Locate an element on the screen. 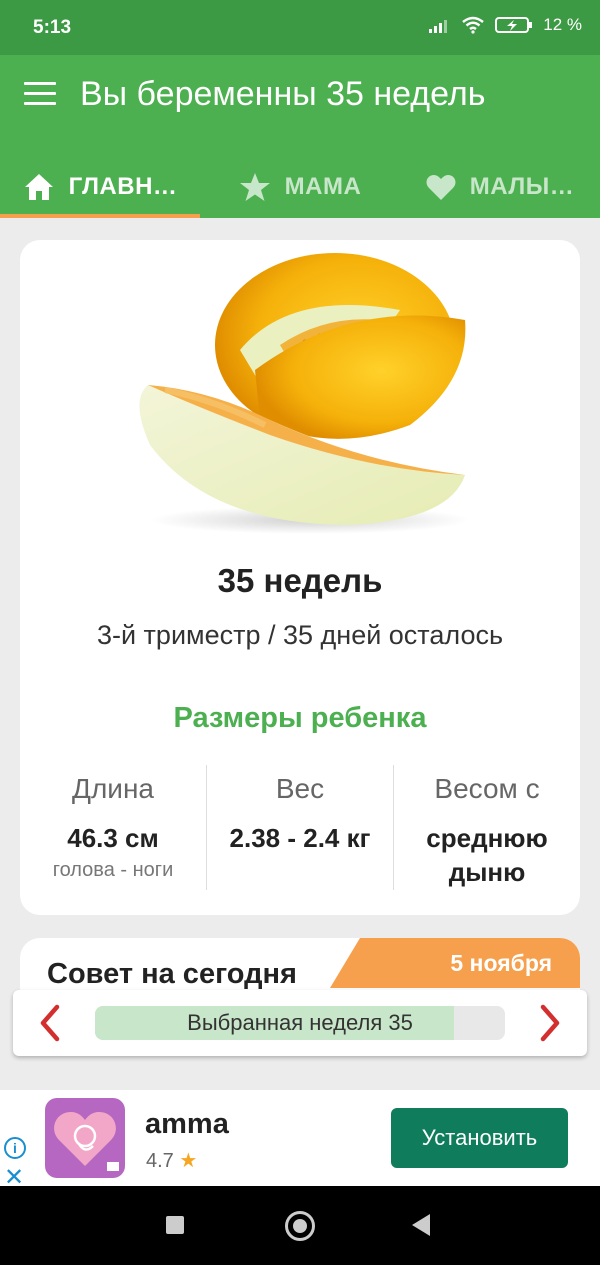  ad-rating: 4.7 ★ is located at coordinates (171, 1160).